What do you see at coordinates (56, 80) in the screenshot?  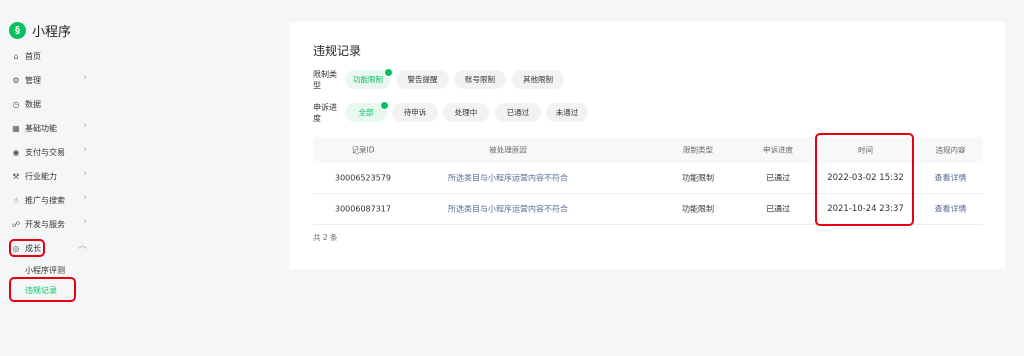 I see `sidebar-item-1: ⚙ 管理 ›` at bounding box center [56, 80].